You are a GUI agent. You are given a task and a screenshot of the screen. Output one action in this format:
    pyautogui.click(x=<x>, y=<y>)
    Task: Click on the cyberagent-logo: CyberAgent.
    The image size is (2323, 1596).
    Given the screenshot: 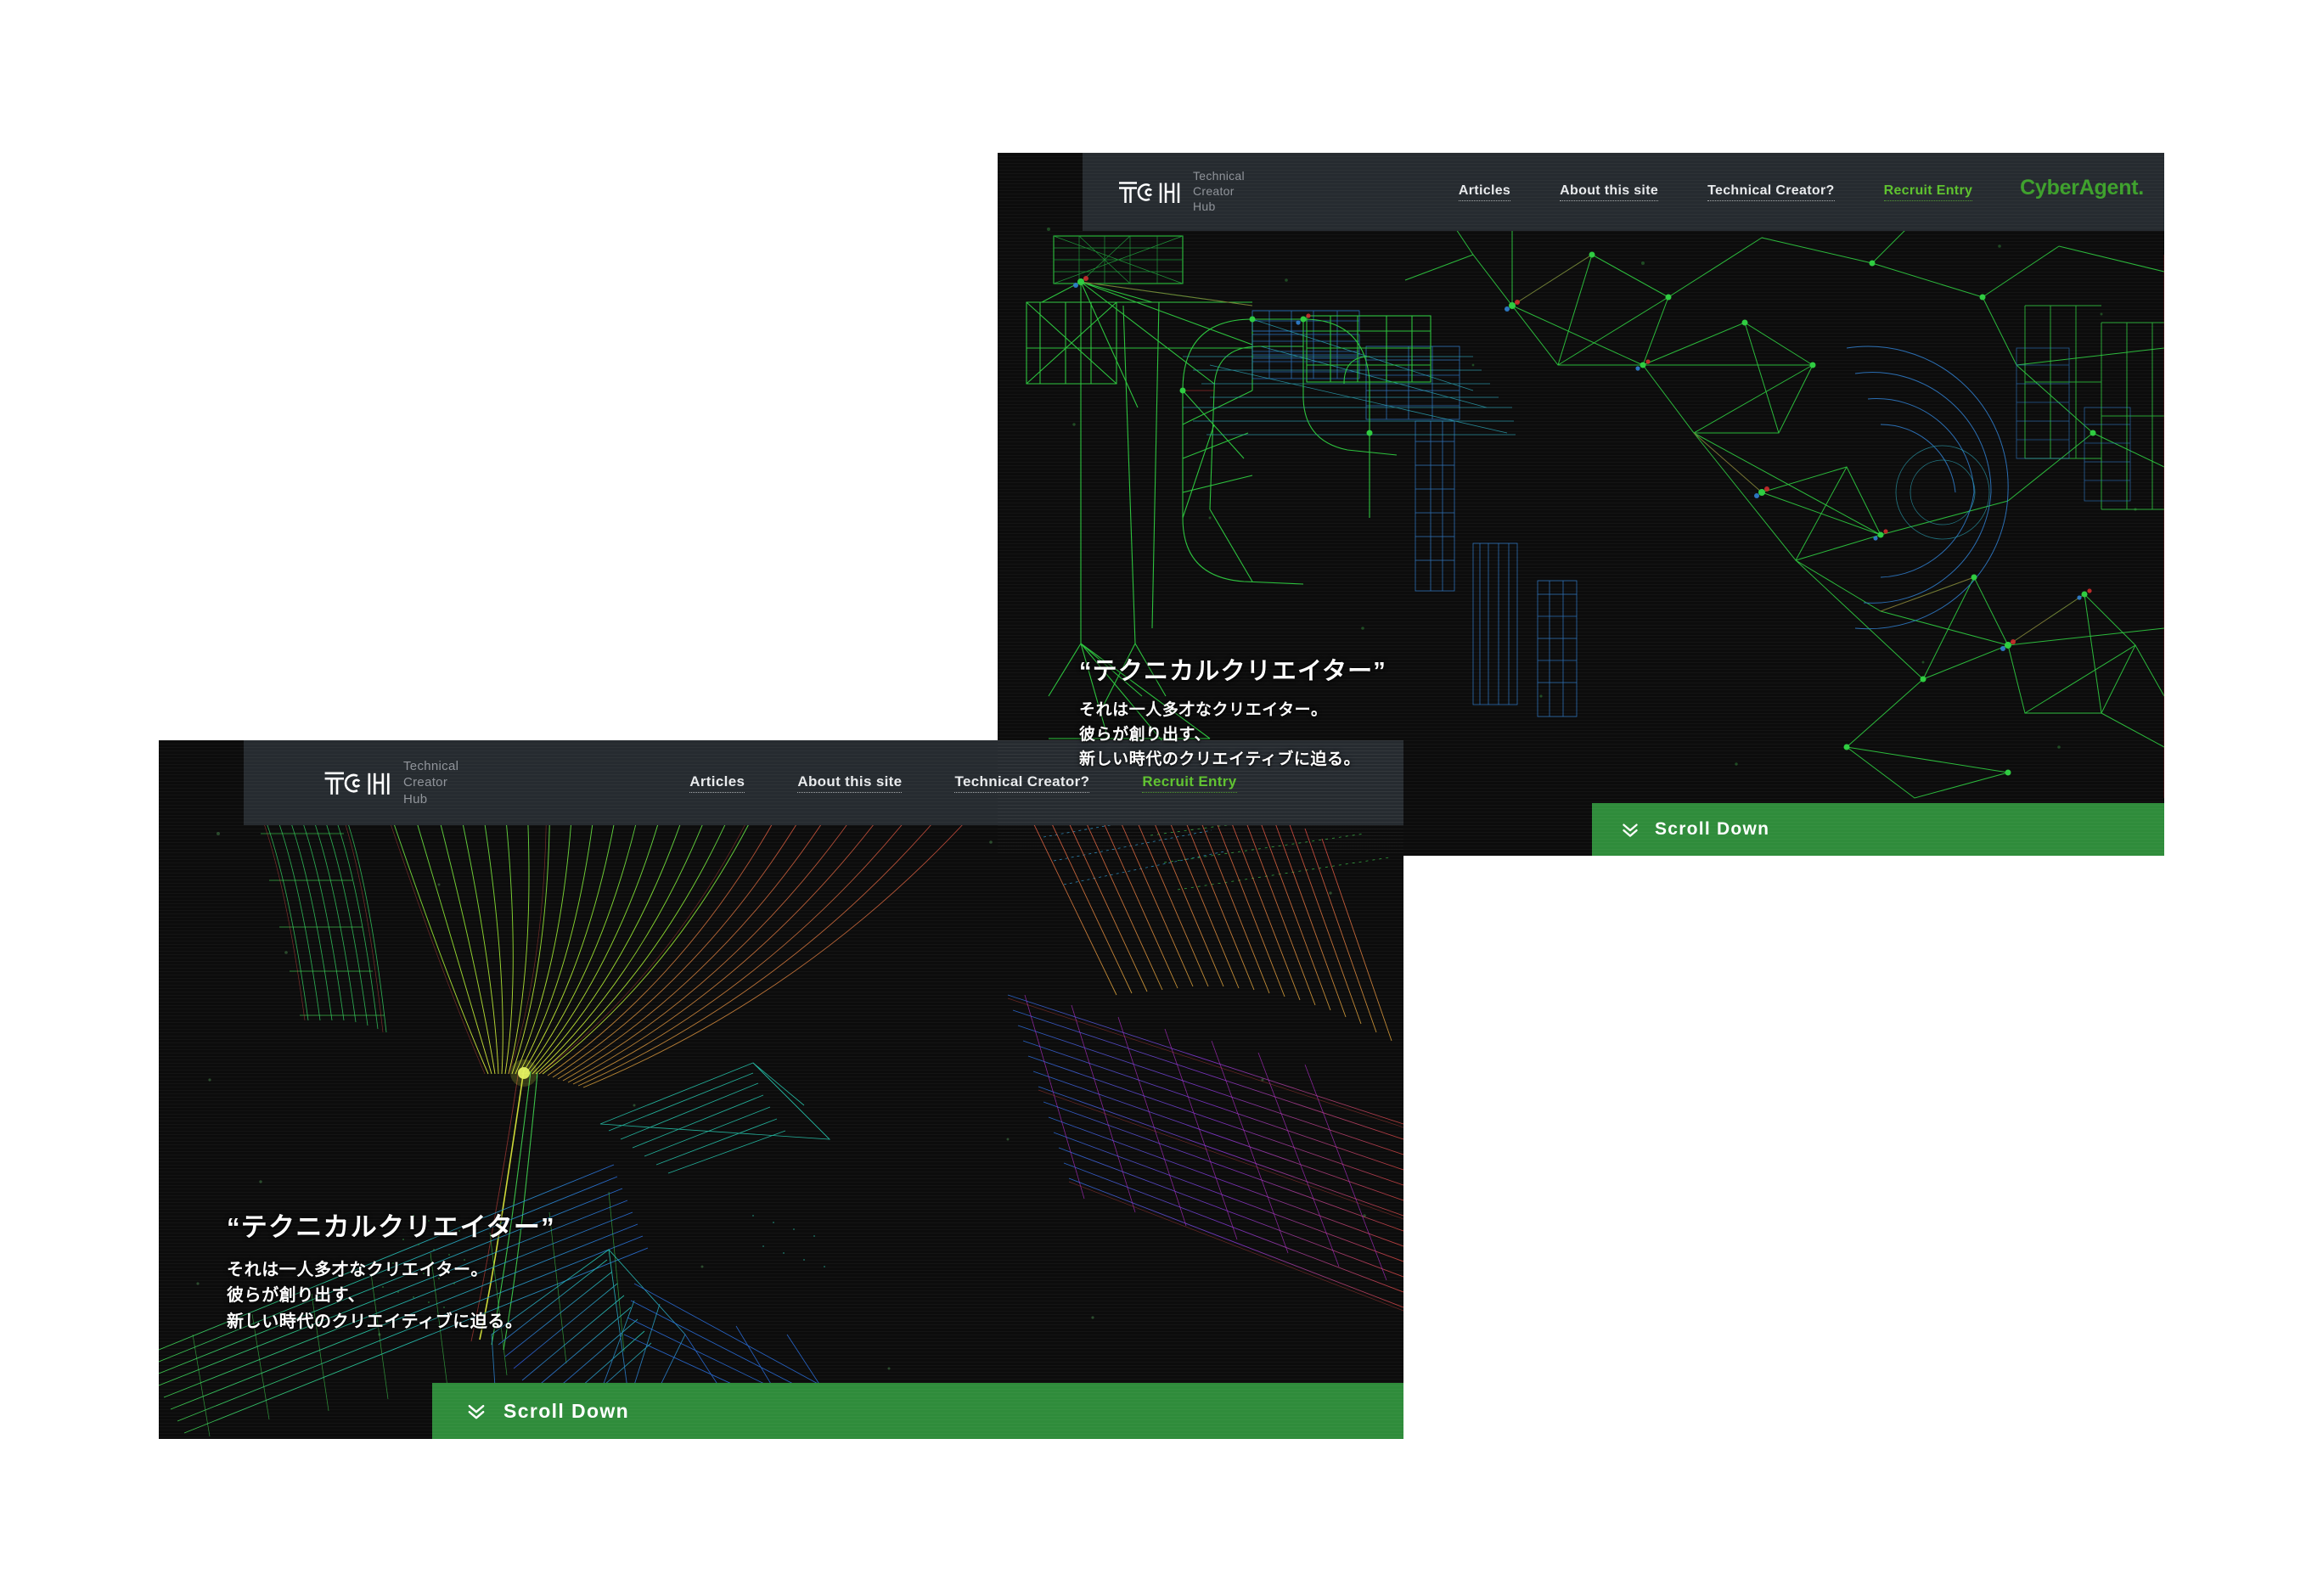 What is the action you would take?
    pyautogui.click(x=2082, y=188)
    